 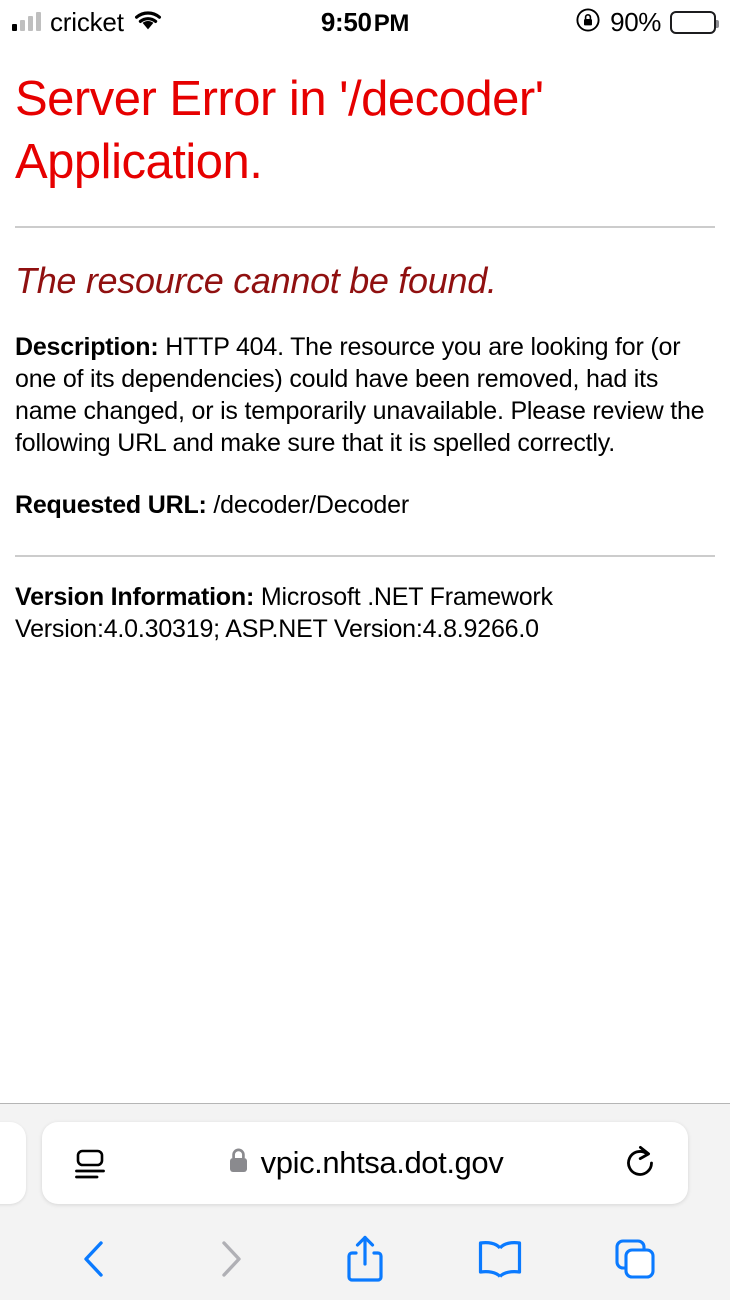 What do you see at coordinates (87, 347) in the screenshot?
I see `description-label: Description:` at bounding box center [87, 347].